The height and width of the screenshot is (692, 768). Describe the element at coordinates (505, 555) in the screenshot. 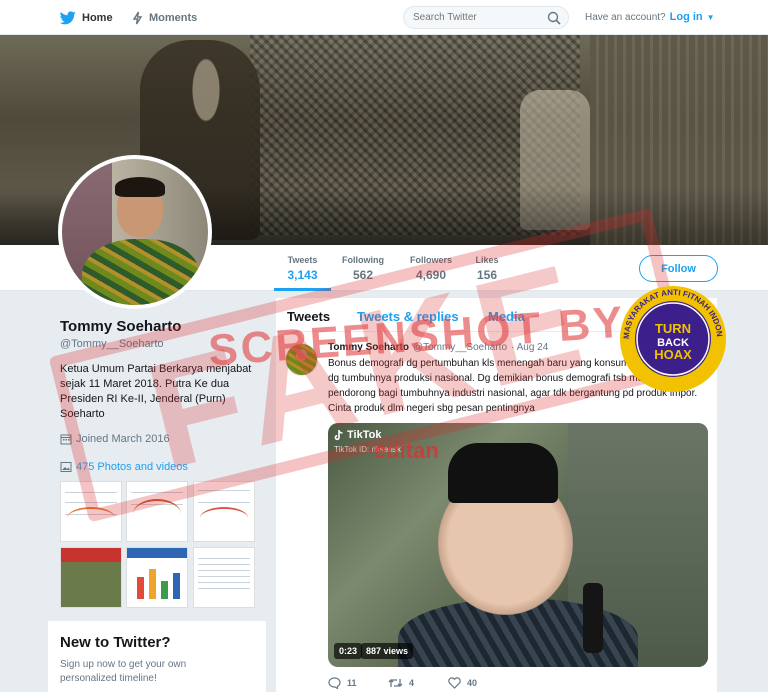

I see `video-person-face` at that location.